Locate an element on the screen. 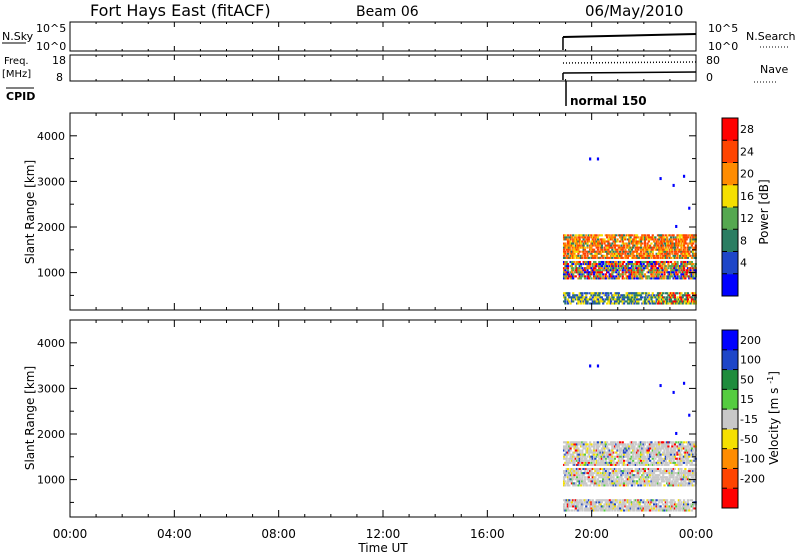 This screenshot has height=554, width=800. freq-tick-high: 18 is located at coordinates (59, 60).